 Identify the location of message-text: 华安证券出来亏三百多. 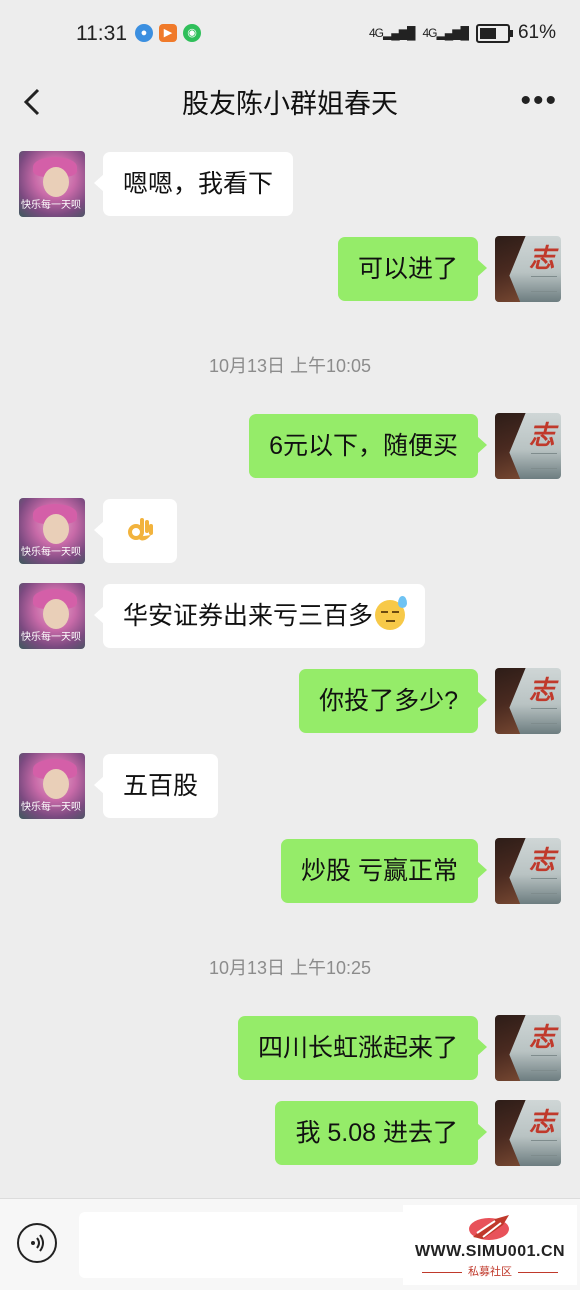
(248, 616).